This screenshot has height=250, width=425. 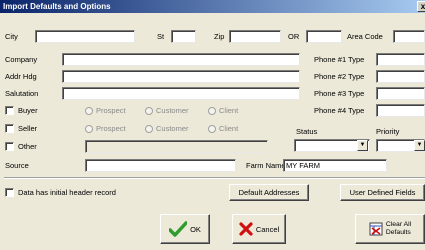 I want to click on default-addresses-label: Default Addresses, so click(x=269, y=192).